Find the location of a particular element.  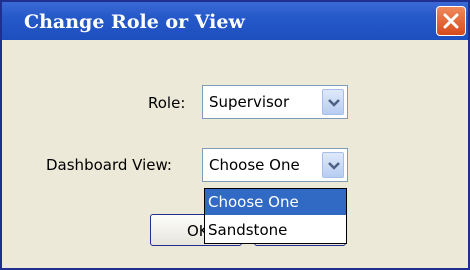

title-bar: Change Role or View is located at coordinates (235, 21).